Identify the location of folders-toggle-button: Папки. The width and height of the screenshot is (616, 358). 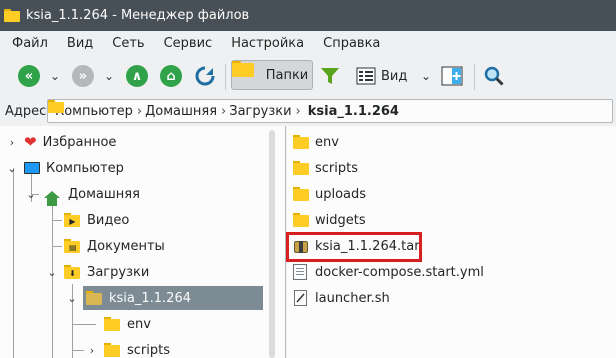
(272, 75).